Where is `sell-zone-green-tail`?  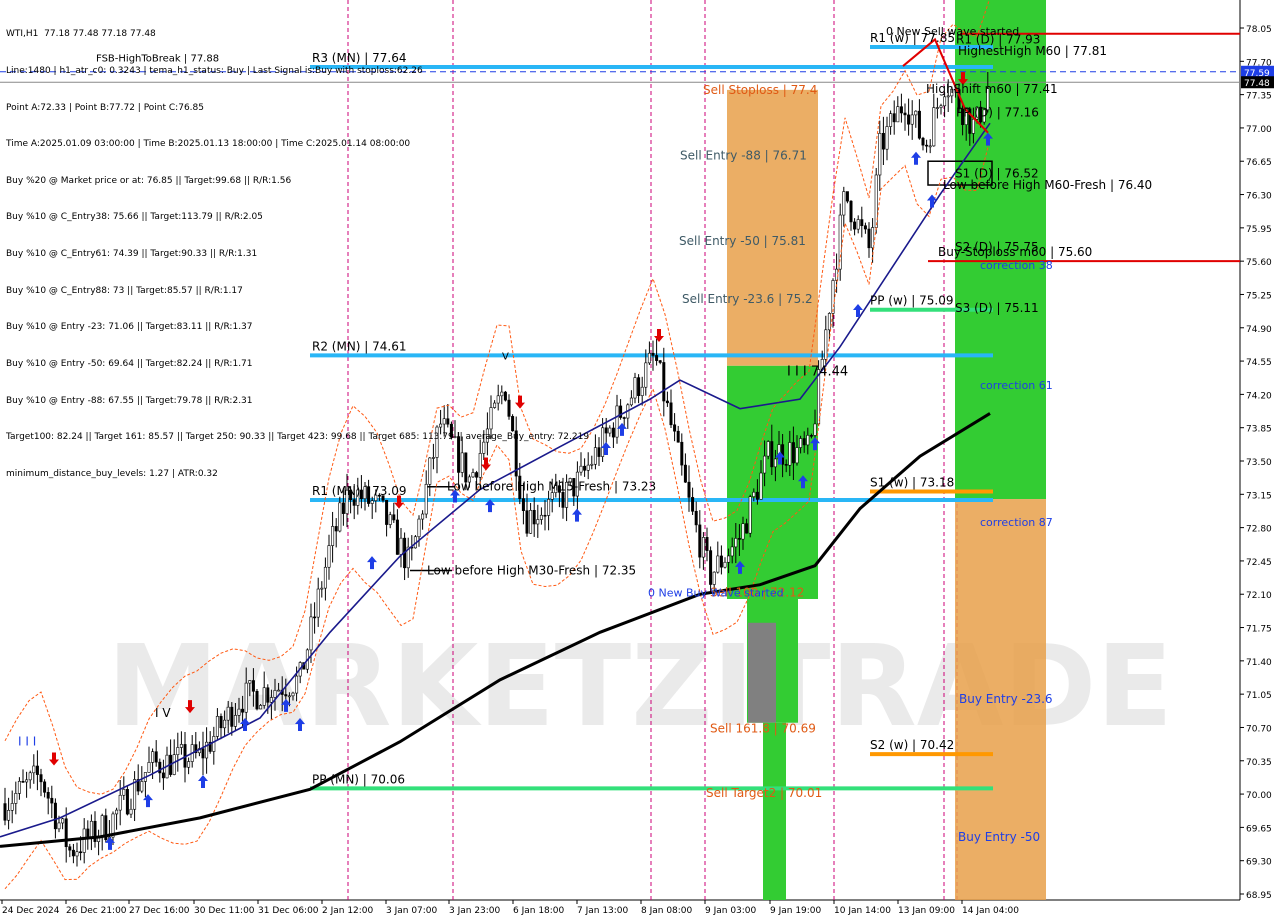
sell-zone-green-tail is located at coordinates (774, 811).